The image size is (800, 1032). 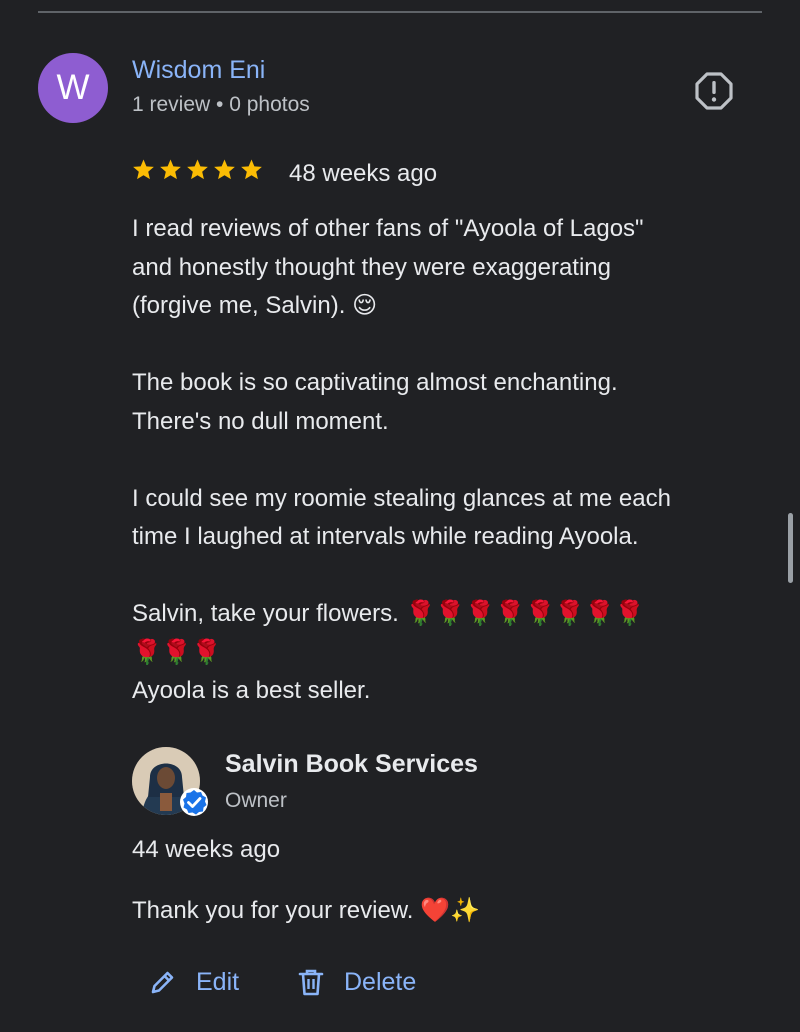 What do you see at coordinates (218, 981) in the screenshot?
I see `edit-label: Edit` at bounding box center [218, 981].